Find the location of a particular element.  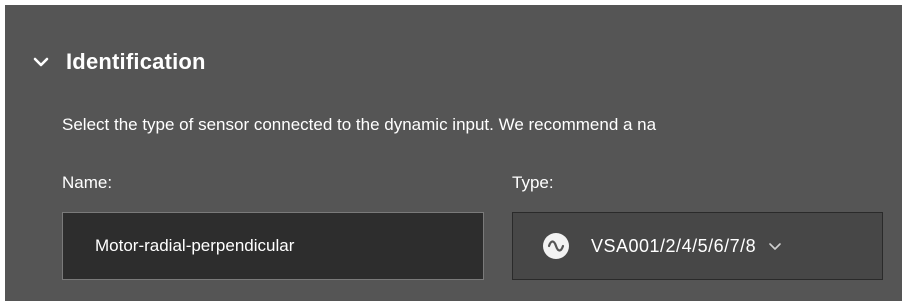

type-value: VSA001/2/4/5/6/7/8 is located at coordinates (674, 245).